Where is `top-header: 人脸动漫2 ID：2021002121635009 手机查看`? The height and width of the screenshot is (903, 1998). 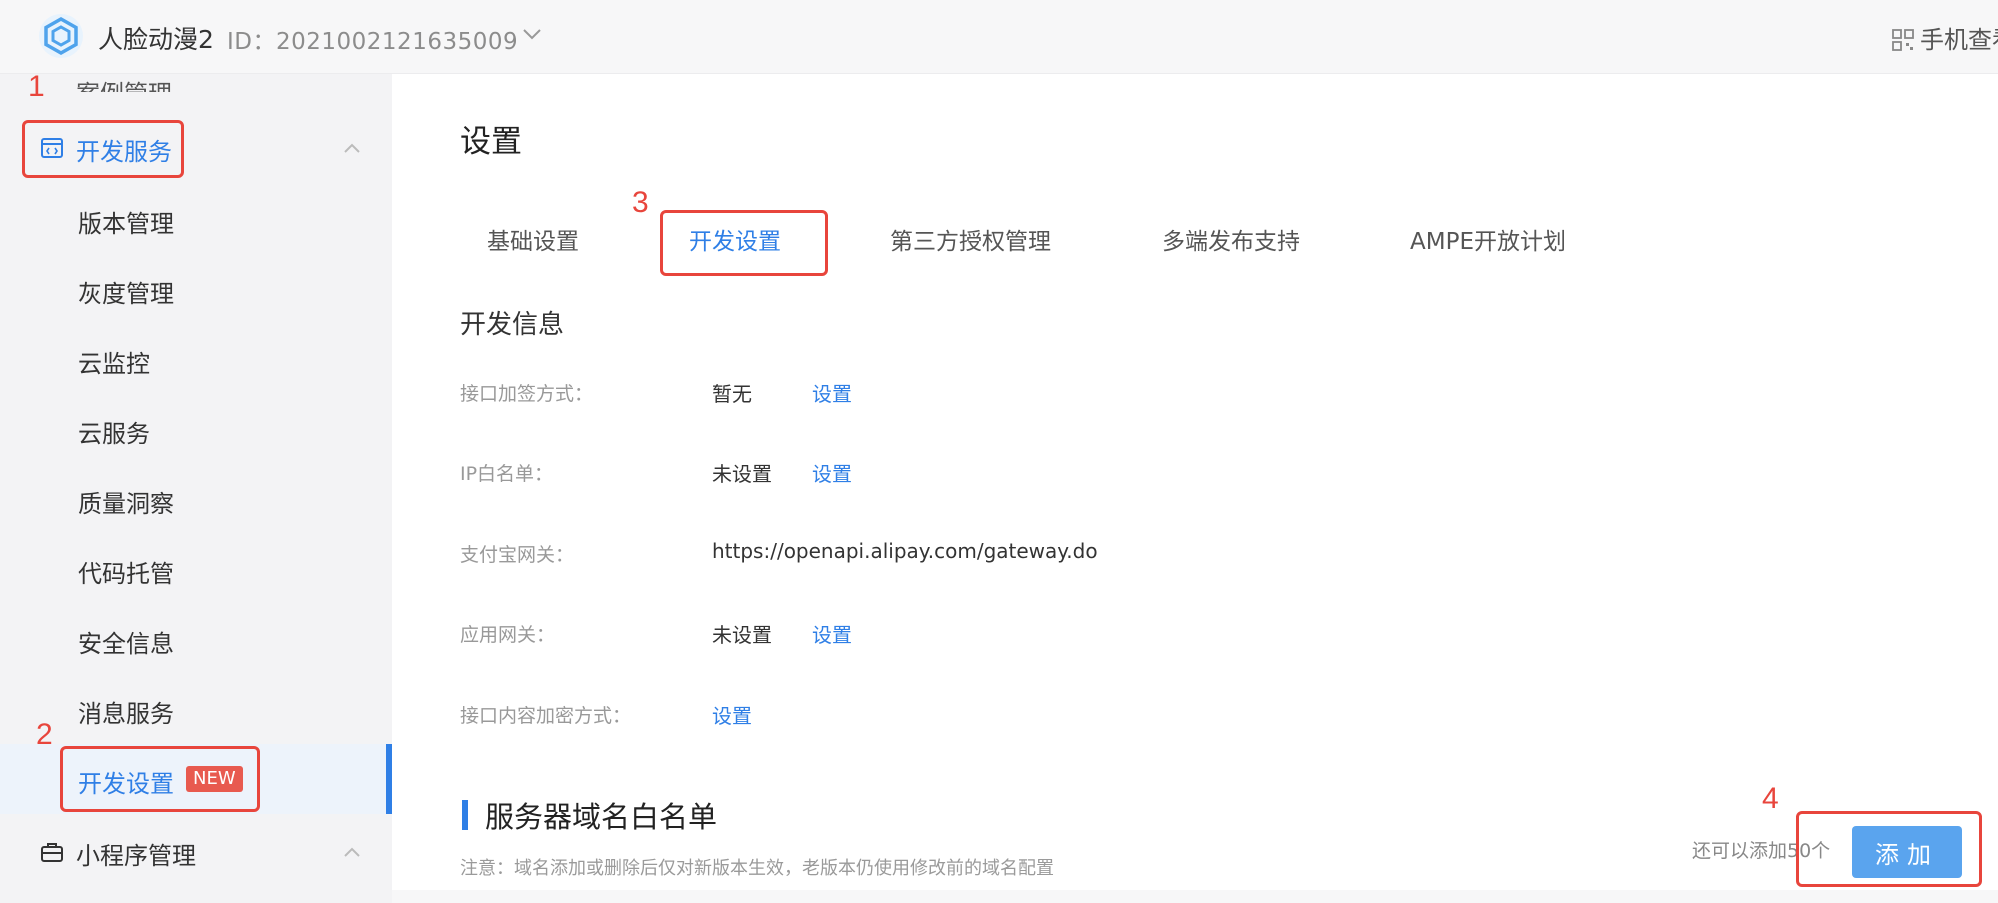
top-header: 人脸动漫2 ID：2021002121635009 手机查看 is located at coordinates (999, 37).